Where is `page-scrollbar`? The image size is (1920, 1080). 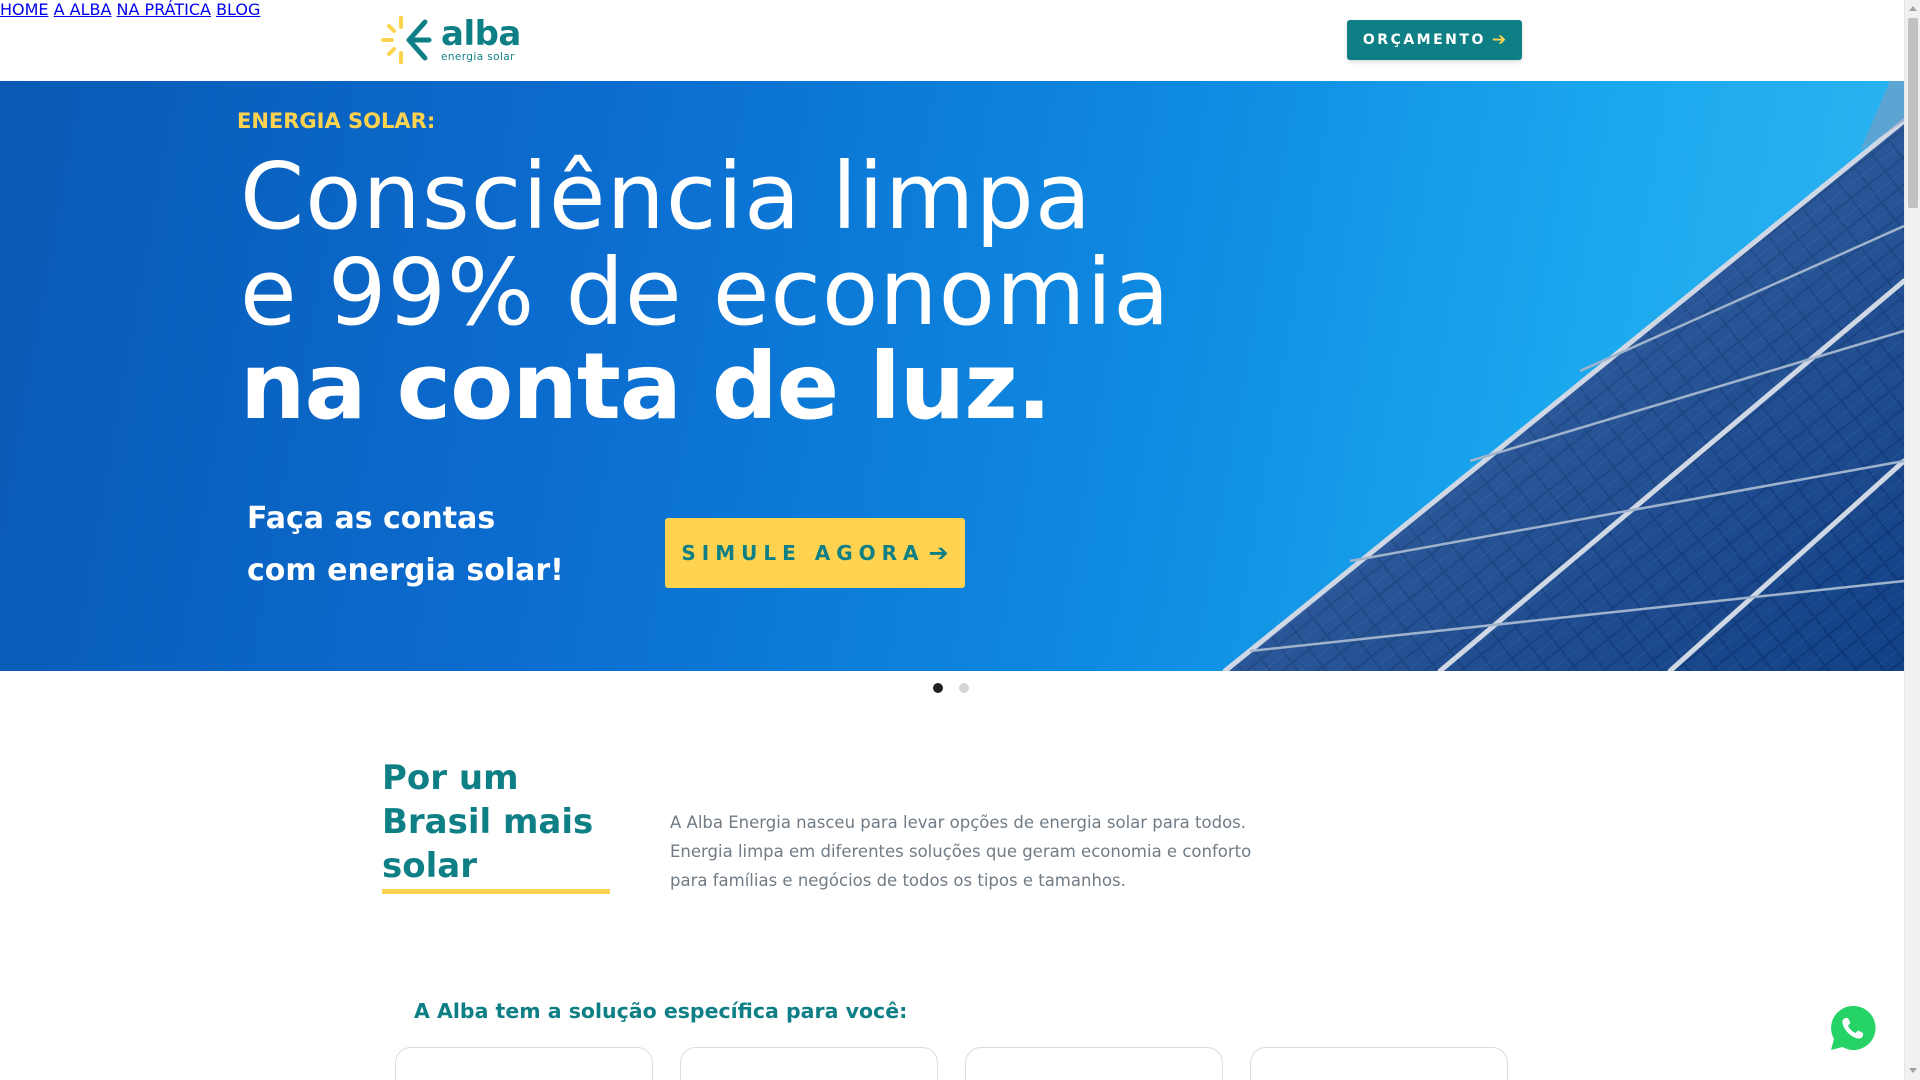 page-scrollbar is located at coordinates (1912, 540).